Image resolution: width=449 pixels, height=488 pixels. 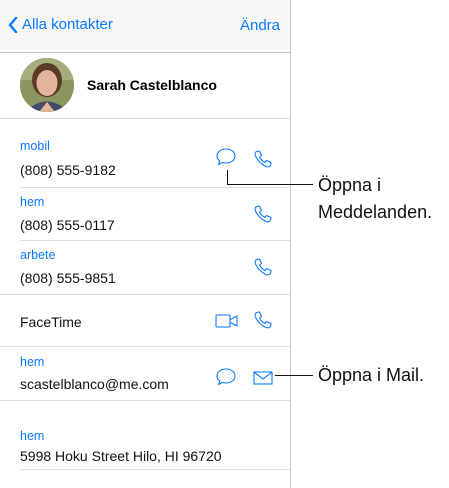 What do you see at coordinates (263, 378) in the screenshot?
I see `mail-icon` at bounding box center [263, 378].